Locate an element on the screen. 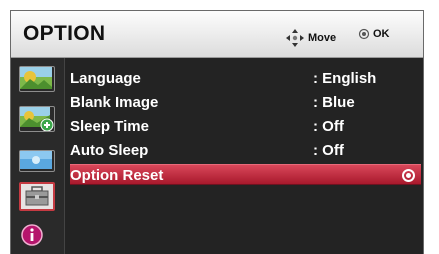 Image resolution: width=439 pixels, height=254 pixels. picture-icon-graphic is located at coordinates (36, 78).